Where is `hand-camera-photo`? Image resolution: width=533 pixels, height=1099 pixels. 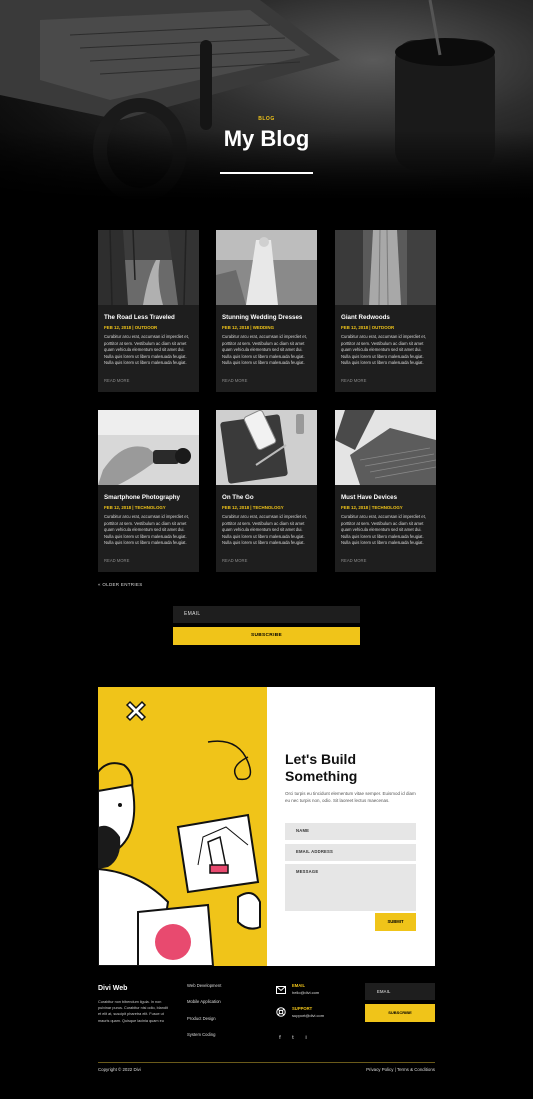 hand-camera-photo is located at coordinates (148, 447).